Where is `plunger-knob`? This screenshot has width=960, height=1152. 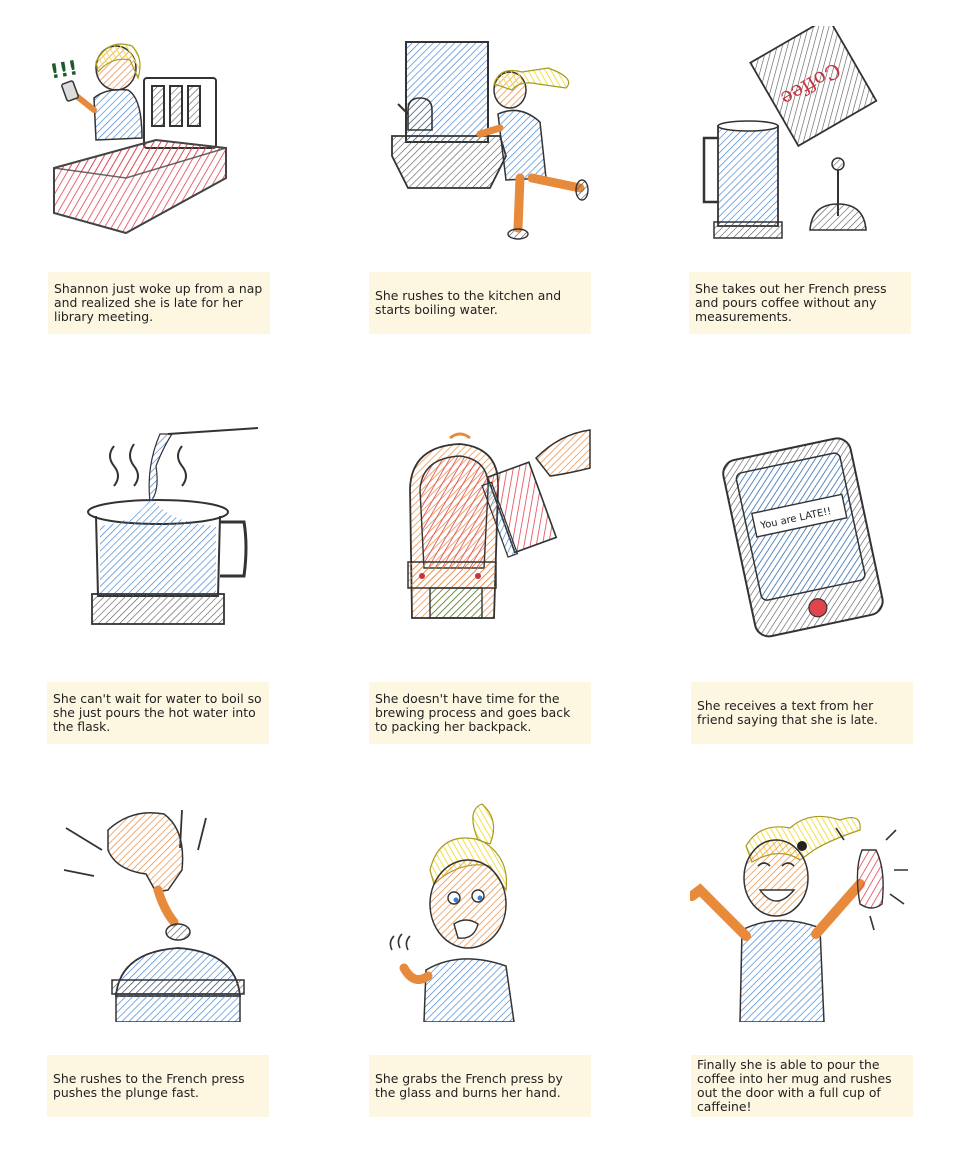
plunger-knob is located at coordinates (178, 932).